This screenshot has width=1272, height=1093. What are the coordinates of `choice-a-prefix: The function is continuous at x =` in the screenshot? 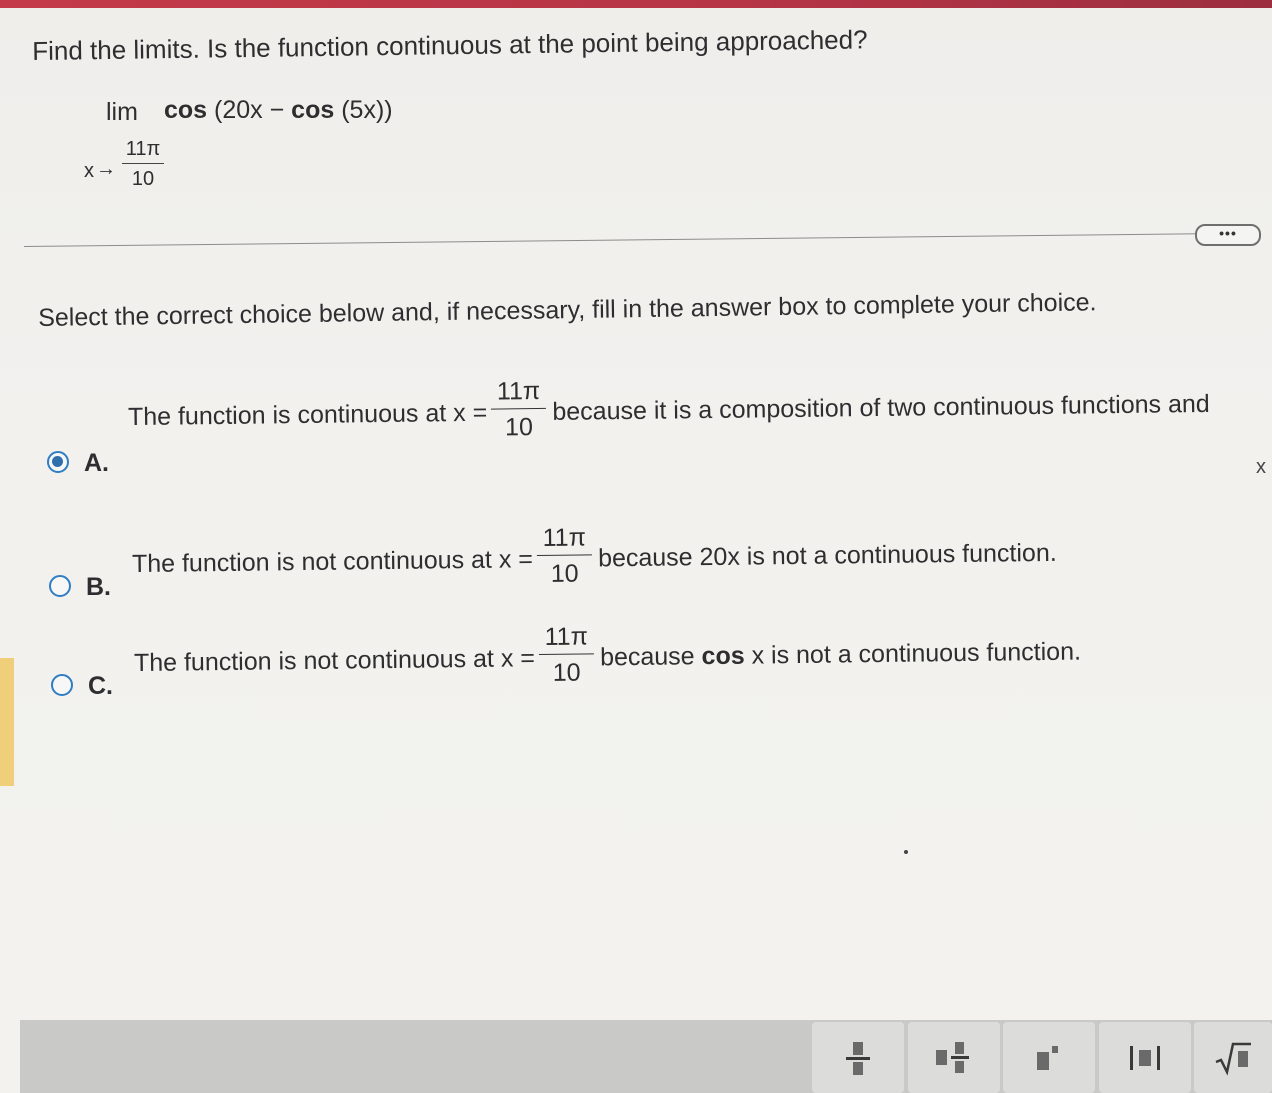 It's located at (307, 415).